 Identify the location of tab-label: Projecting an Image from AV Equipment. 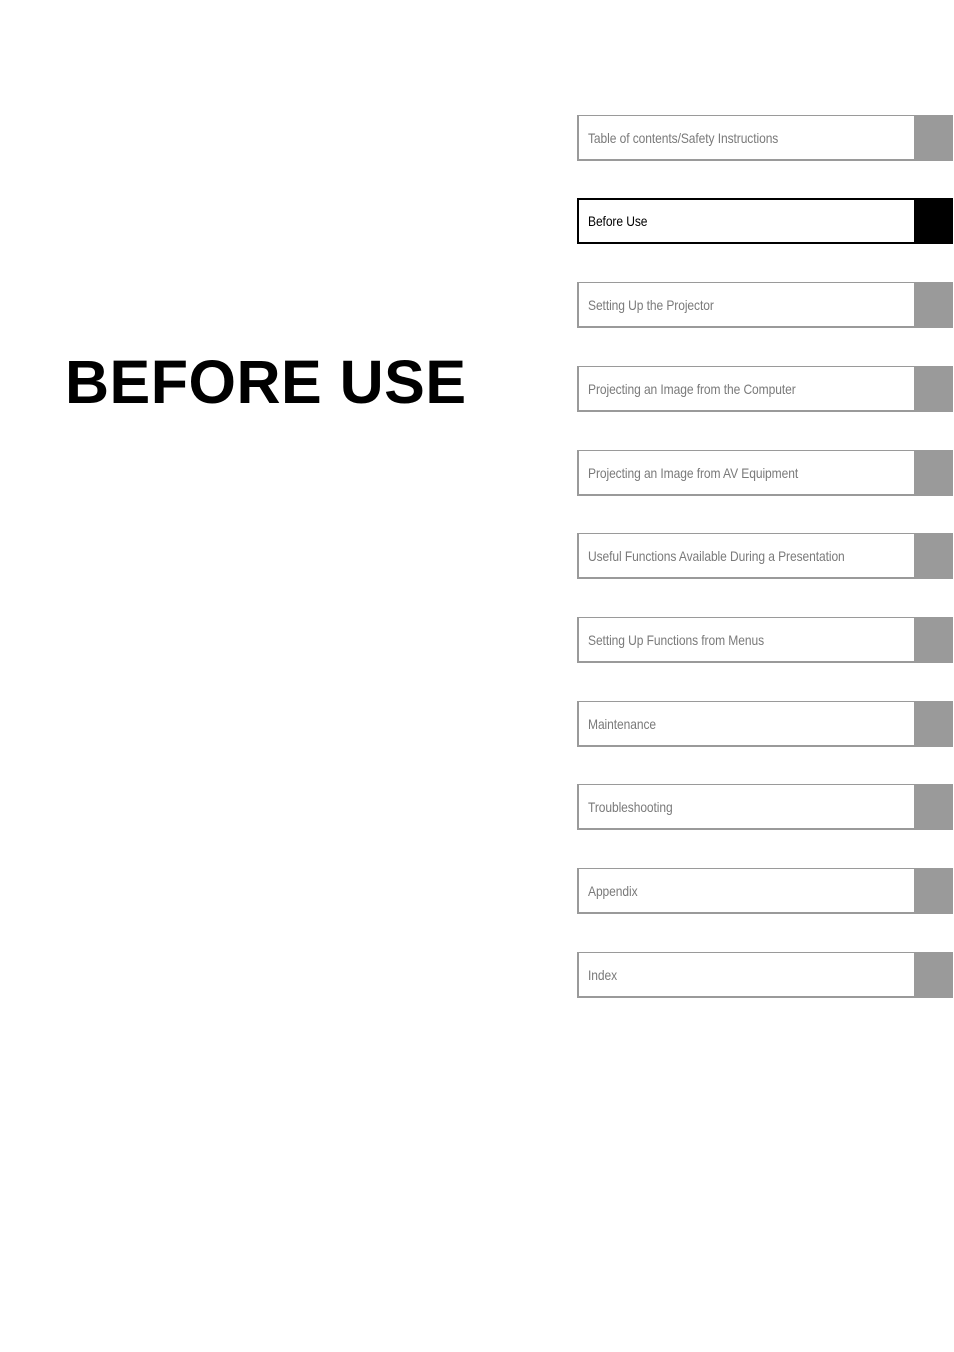
(693, 472).